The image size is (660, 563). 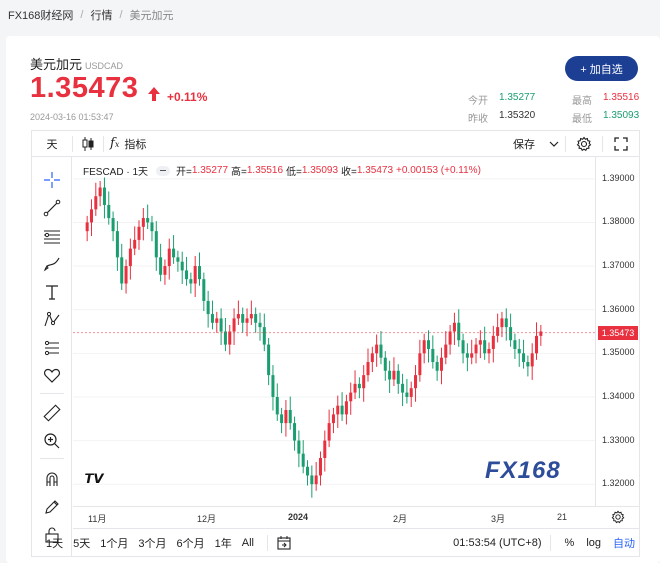 I want to click on legend-collapse-icon, so click(x=163, y=170).